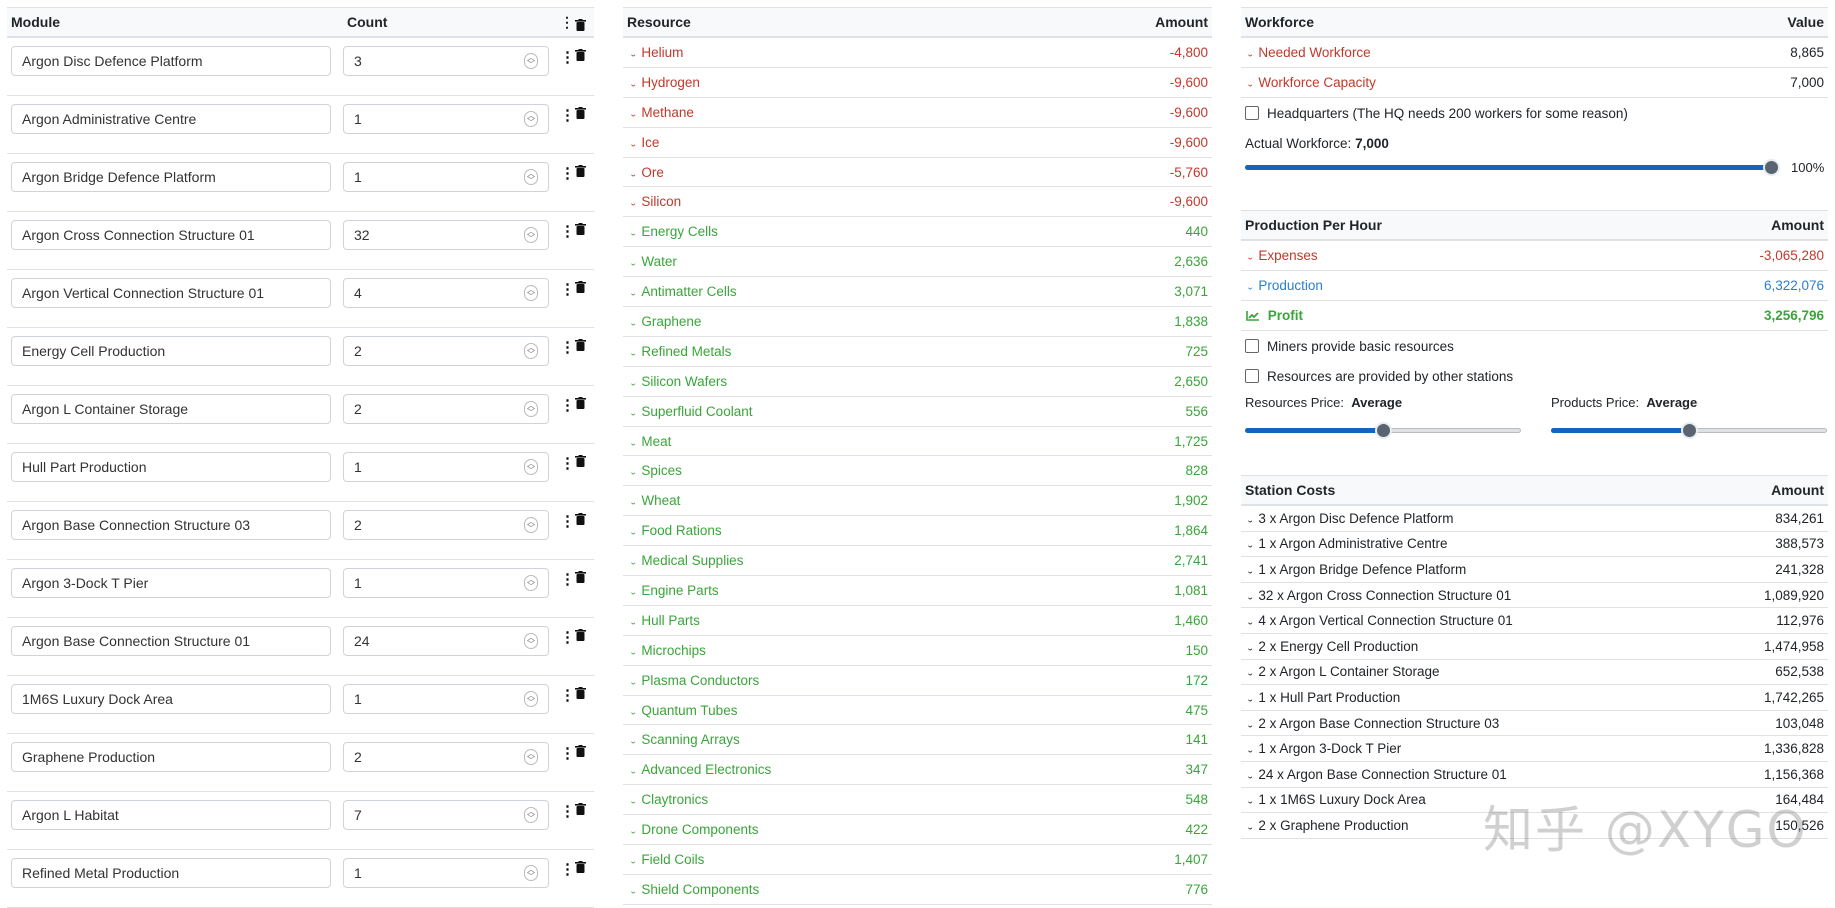 The width and height of the screenshot is (1835, 908). What do you see at coordinates (1512, 168) in the screenshot?
I see `workforce-slider` at bounding box center [1512, 168].